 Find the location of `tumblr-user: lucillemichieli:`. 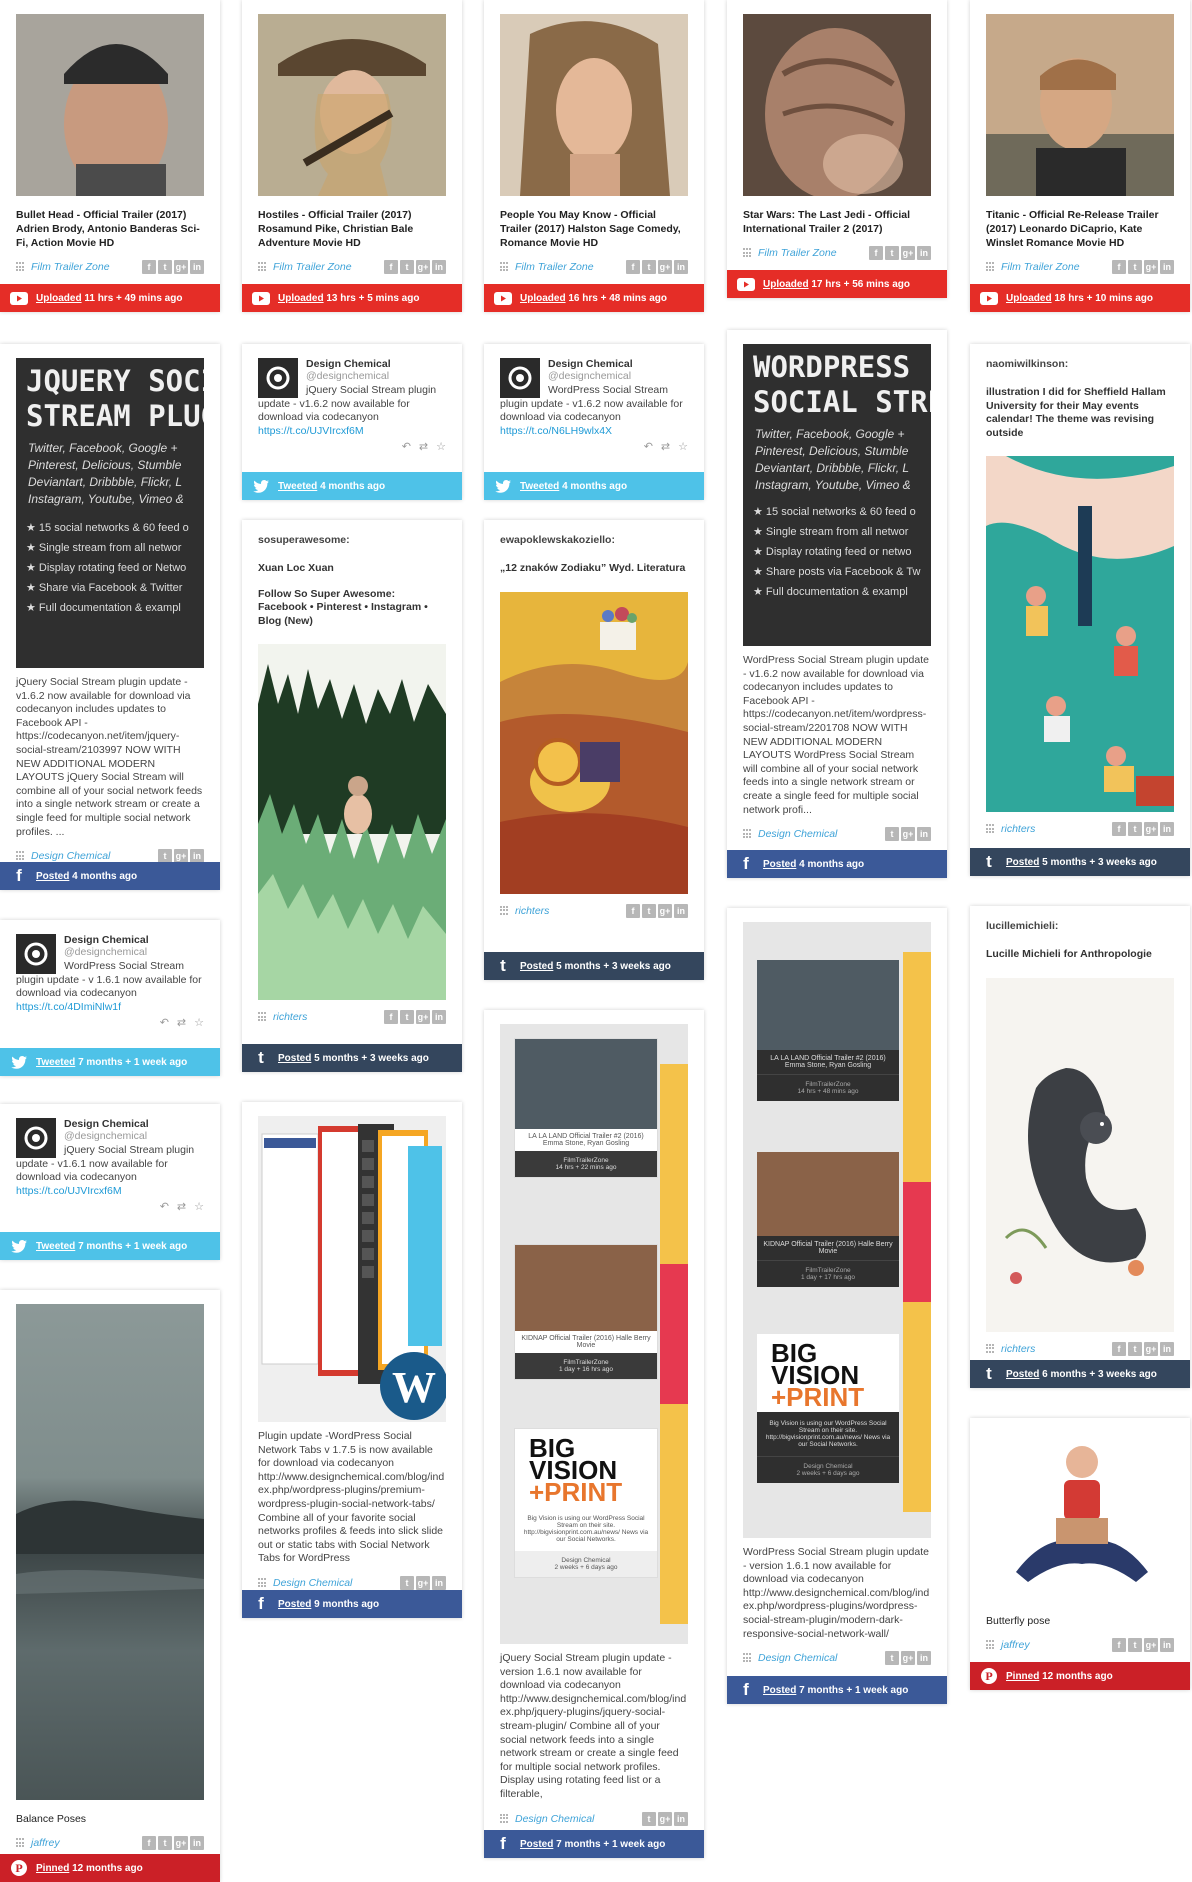

tumblr-user: lucillemichieli: is located at coordinates (1080, 926).